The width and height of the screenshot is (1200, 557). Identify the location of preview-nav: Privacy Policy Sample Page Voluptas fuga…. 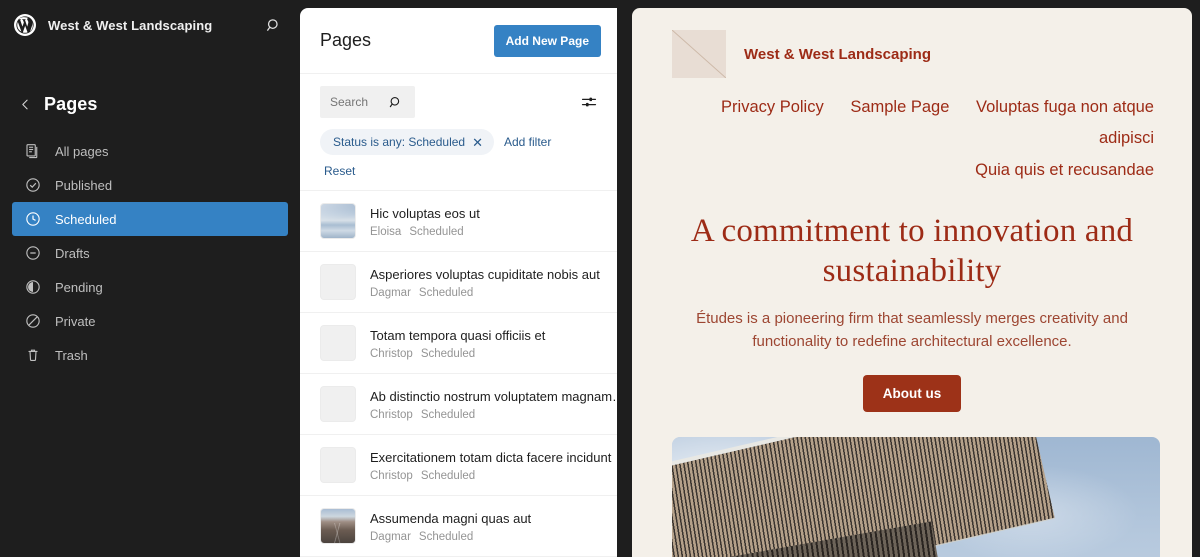
(916, 139).